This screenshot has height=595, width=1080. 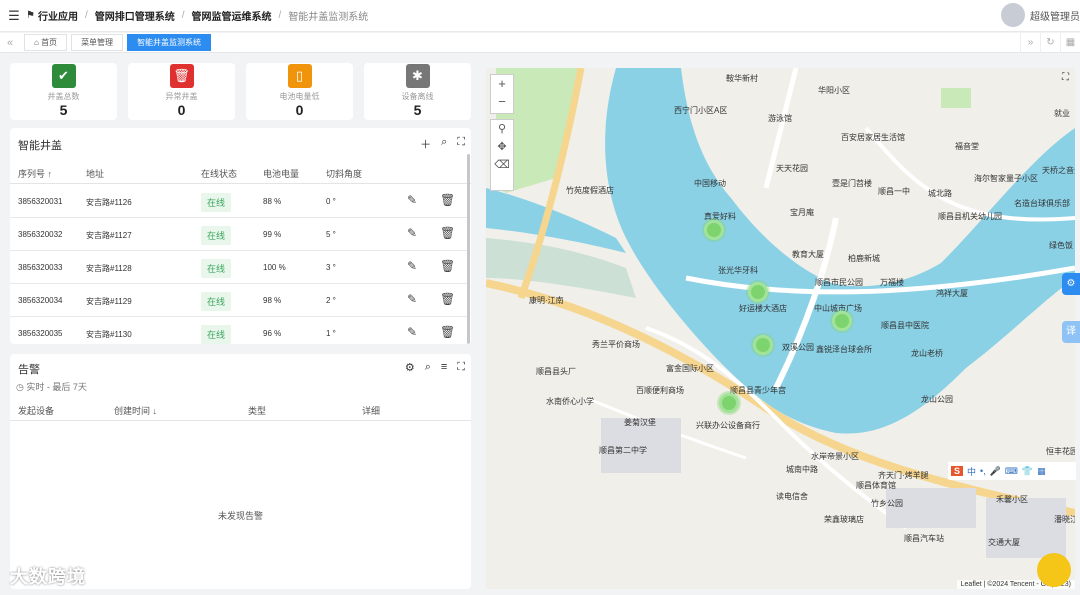 I want to click on breadcrumb-item: 管网监管运维系统, so click(x=232, y=15).